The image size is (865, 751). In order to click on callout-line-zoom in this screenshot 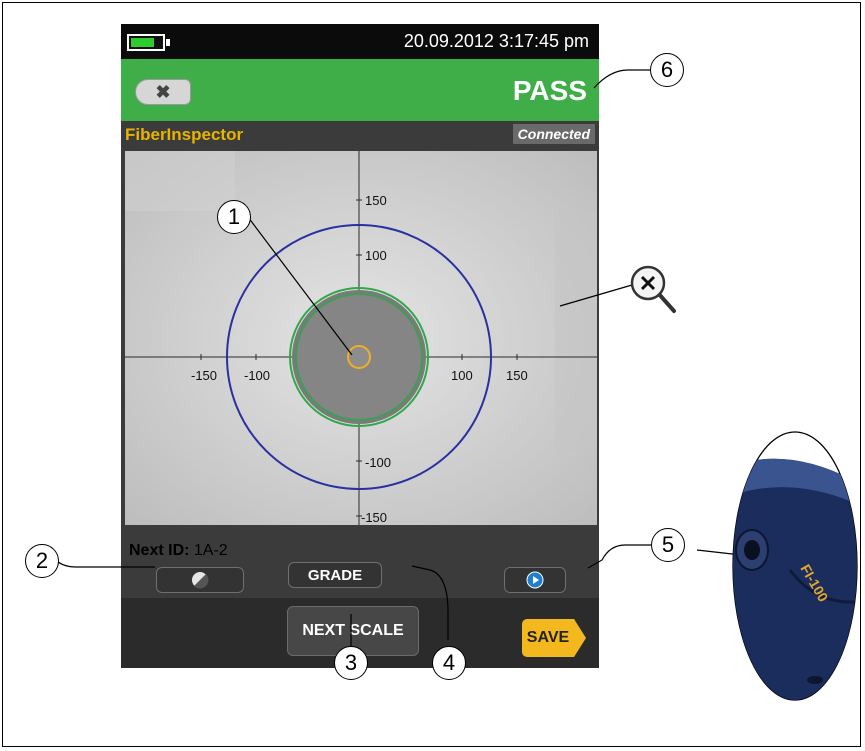, I will do `click(596, 295)`.